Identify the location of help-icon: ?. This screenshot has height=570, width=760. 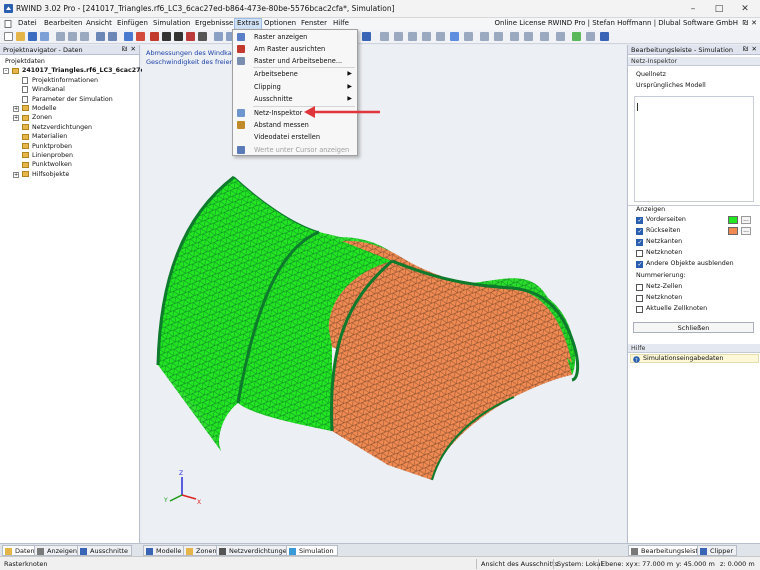
(636, 359).